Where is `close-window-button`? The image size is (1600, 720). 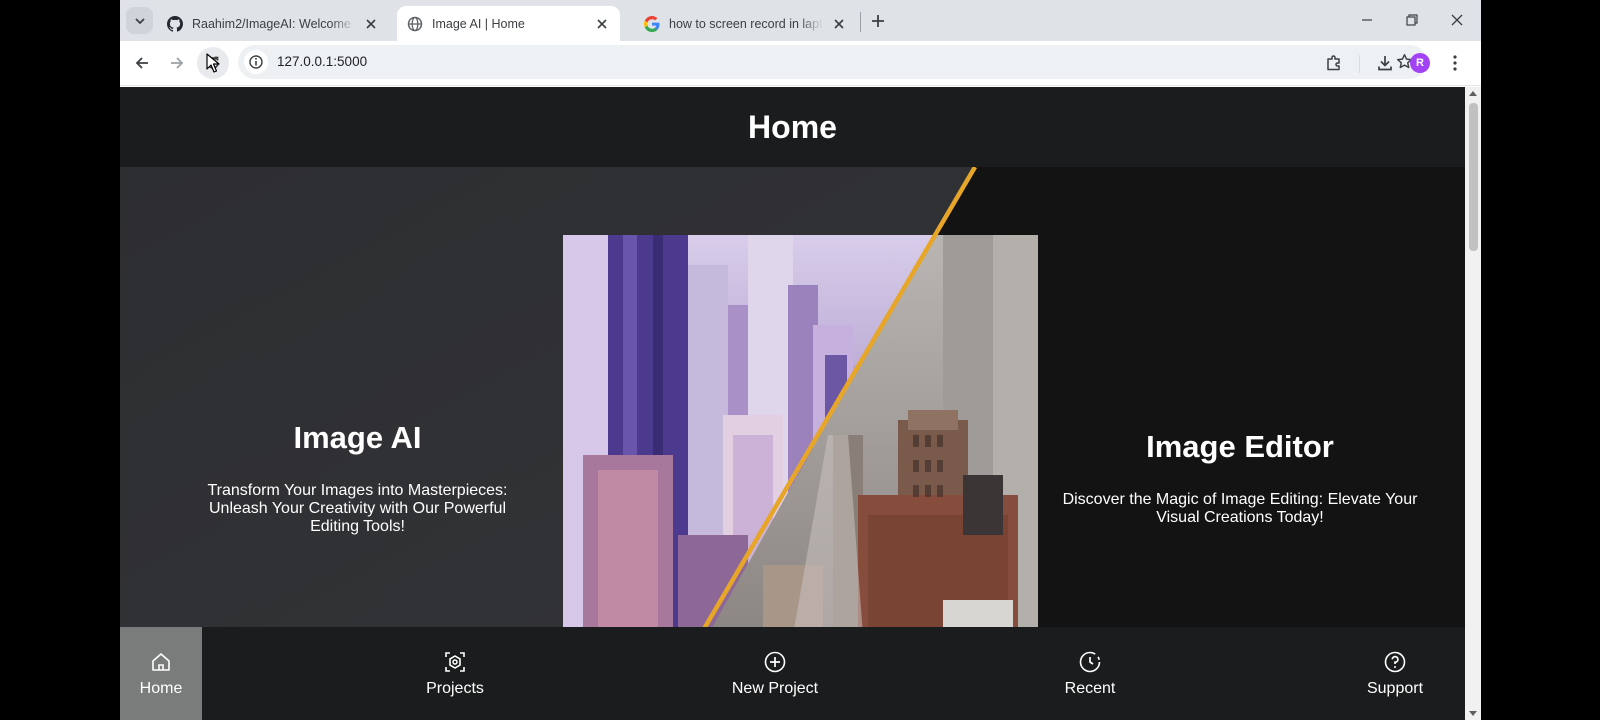 close-window-button is located at coordinates (1457, 20).